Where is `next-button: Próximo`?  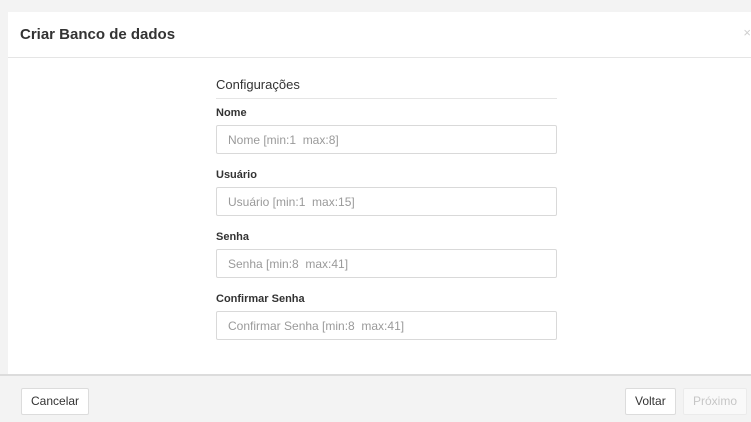
next-button: Próximo is located at coordinates (715, 401).